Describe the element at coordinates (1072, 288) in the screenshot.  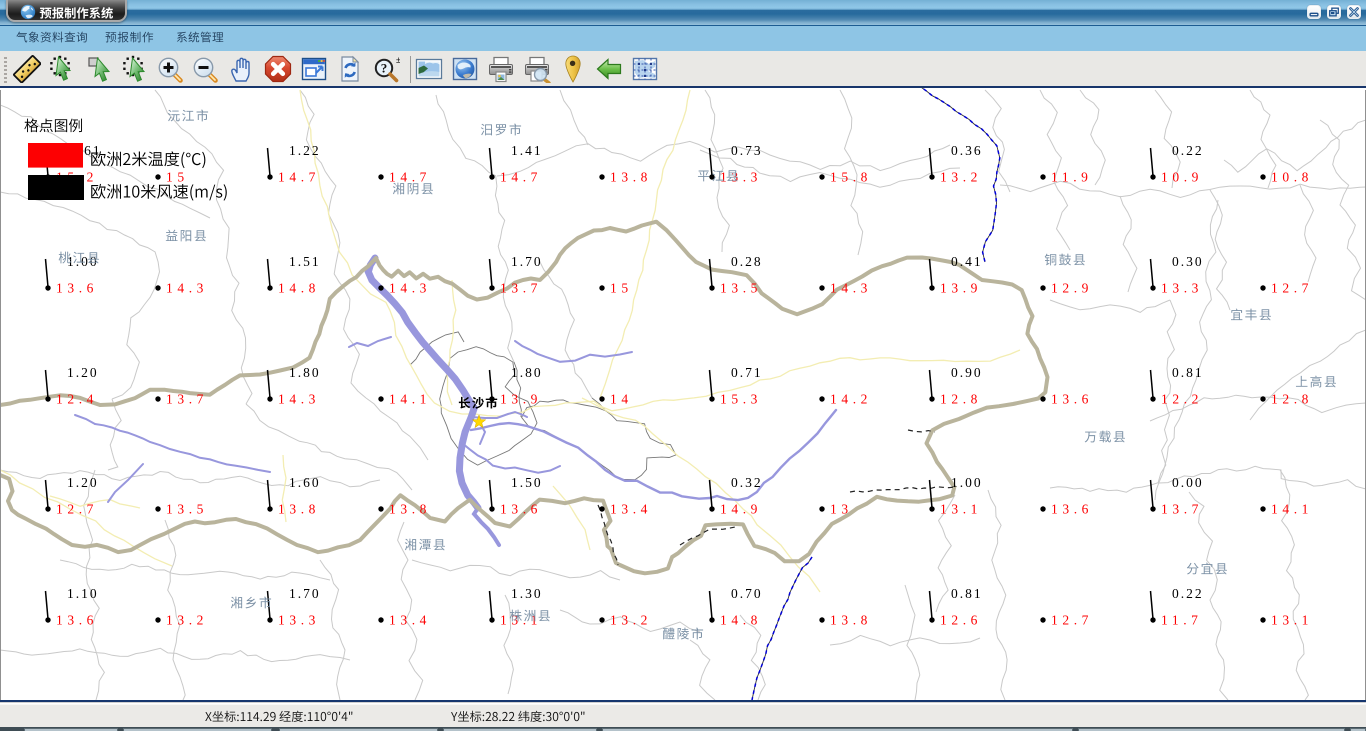
I see `svg-text: 12.9` at that location.